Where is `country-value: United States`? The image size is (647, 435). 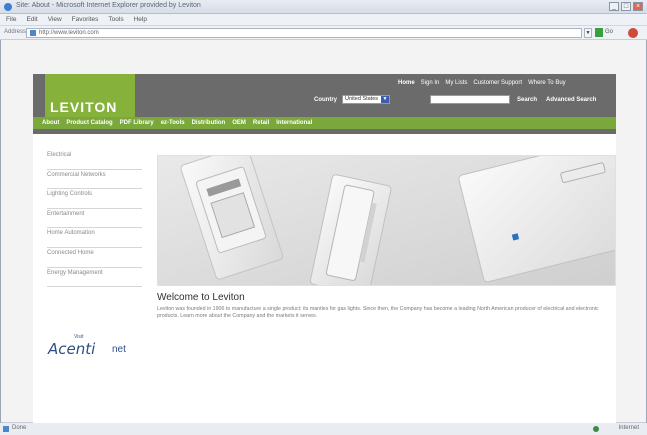
country-value: United States is located at coordinates (362, 99).